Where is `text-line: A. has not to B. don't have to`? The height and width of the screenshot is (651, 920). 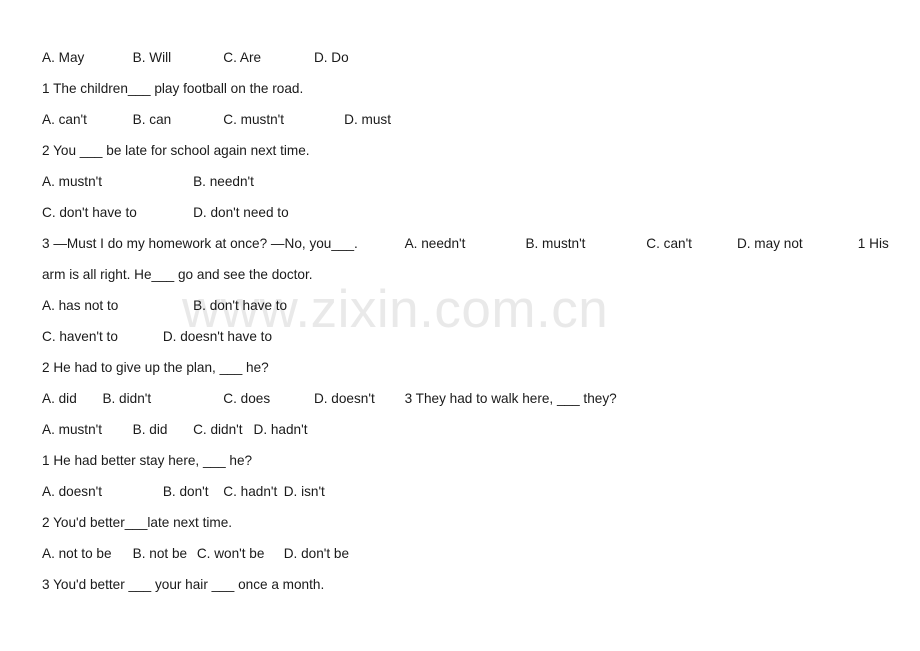 text-line: A. has not to B. don't have to is located at coordinates (165, 305).